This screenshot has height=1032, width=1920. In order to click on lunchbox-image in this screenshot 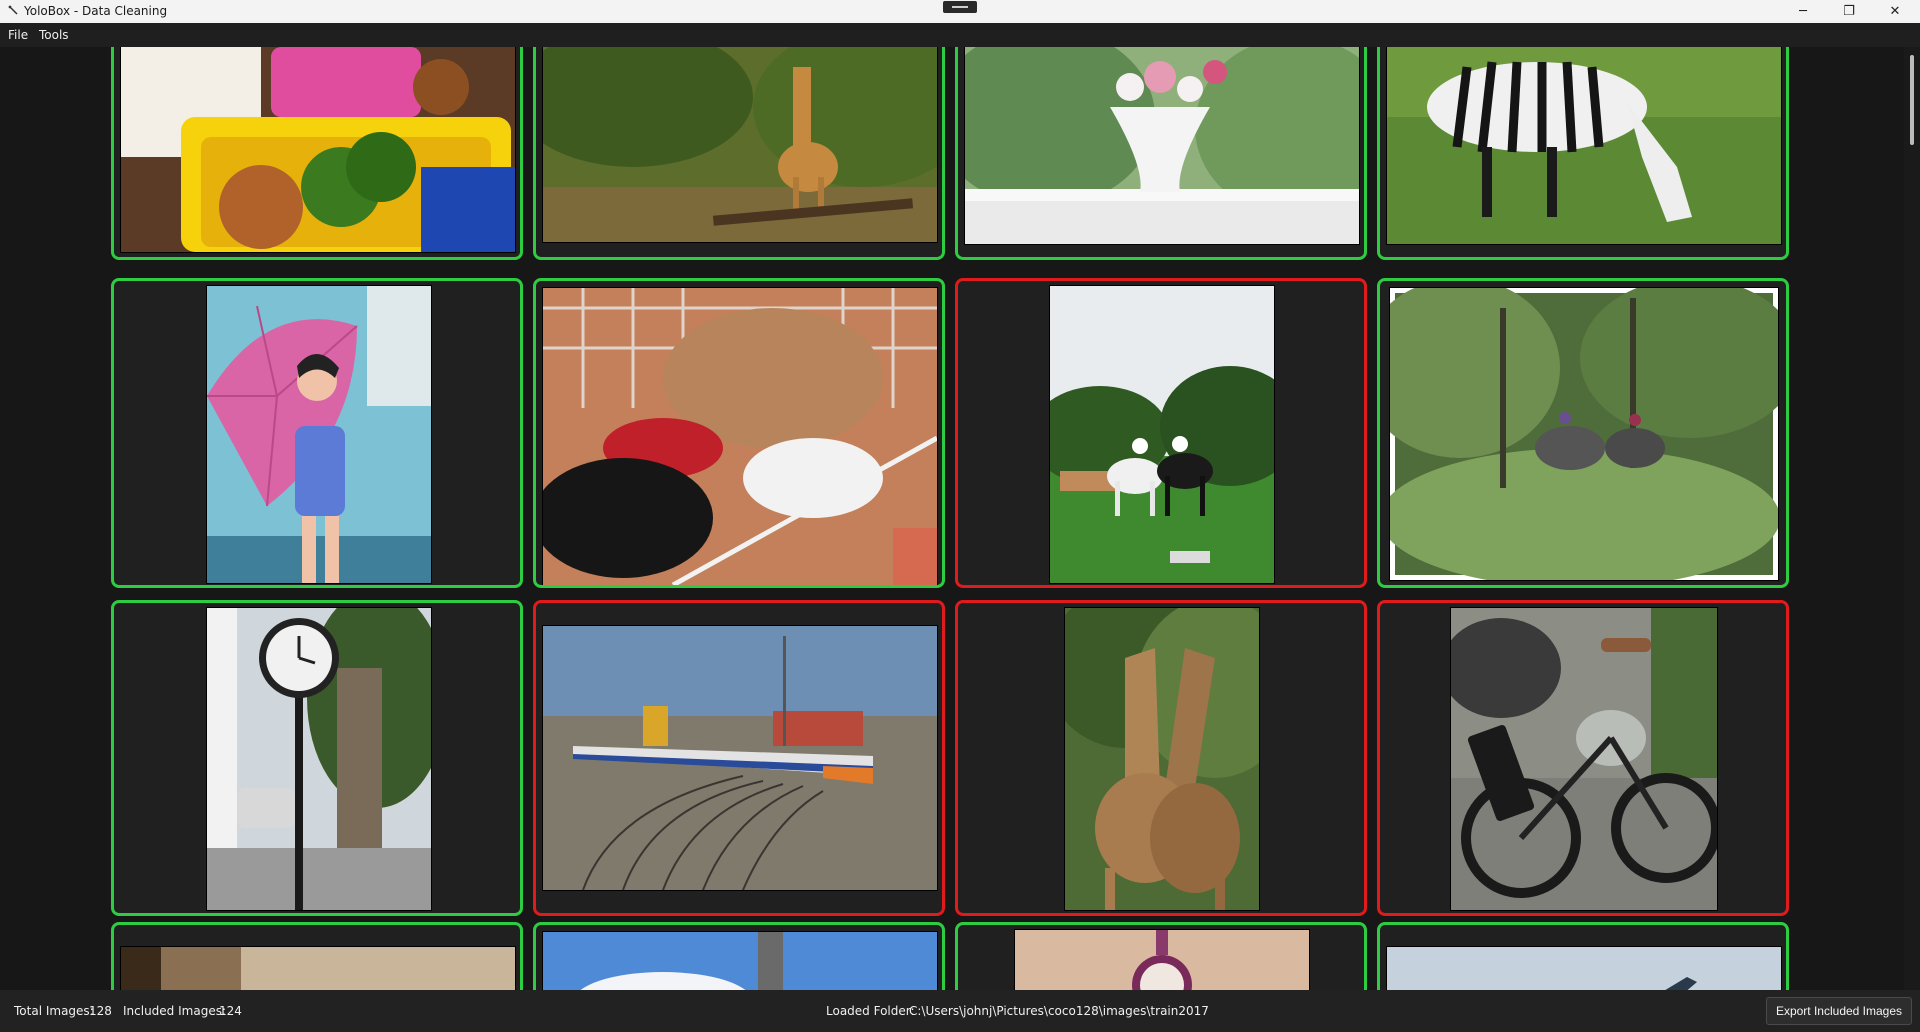, I will do `click(318, 150)`.